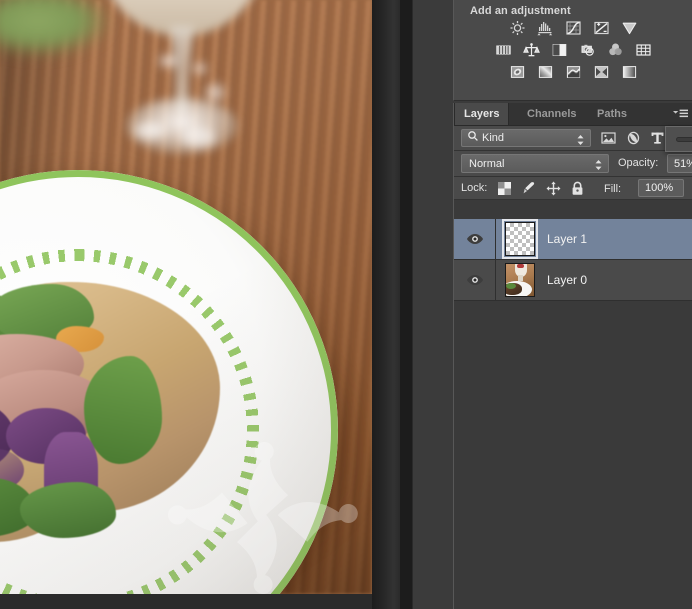 Image resolution: width=692 pixels, height=609 pixels. I want to click on transparent-checkerboard, so click(520, 239).